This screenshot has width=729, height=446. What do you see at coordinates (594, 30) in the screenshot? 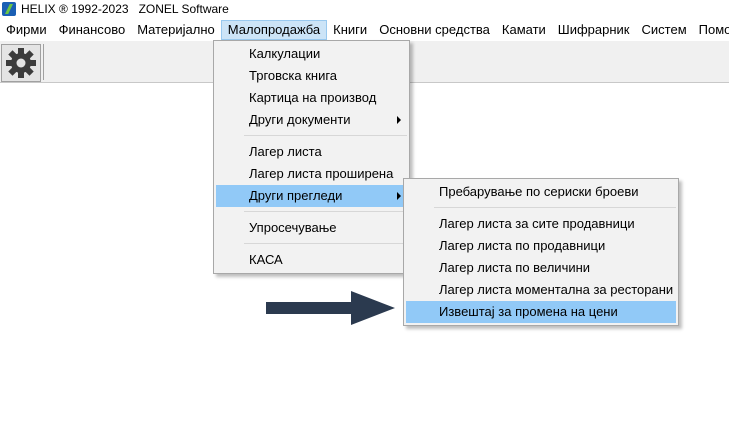
I see `menu-sifrarnik: Шифрарник` at bounding box center [594, 30].